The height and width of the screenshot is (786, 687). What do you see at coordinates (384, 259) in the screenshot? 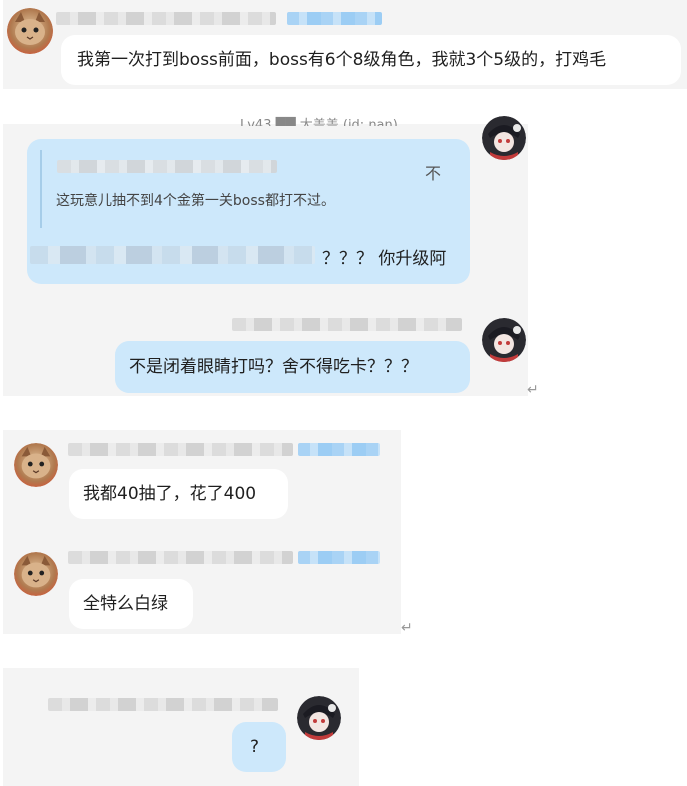
I see `reply-text: ？？？ 你升级阿` at bounding box center [384, 259].